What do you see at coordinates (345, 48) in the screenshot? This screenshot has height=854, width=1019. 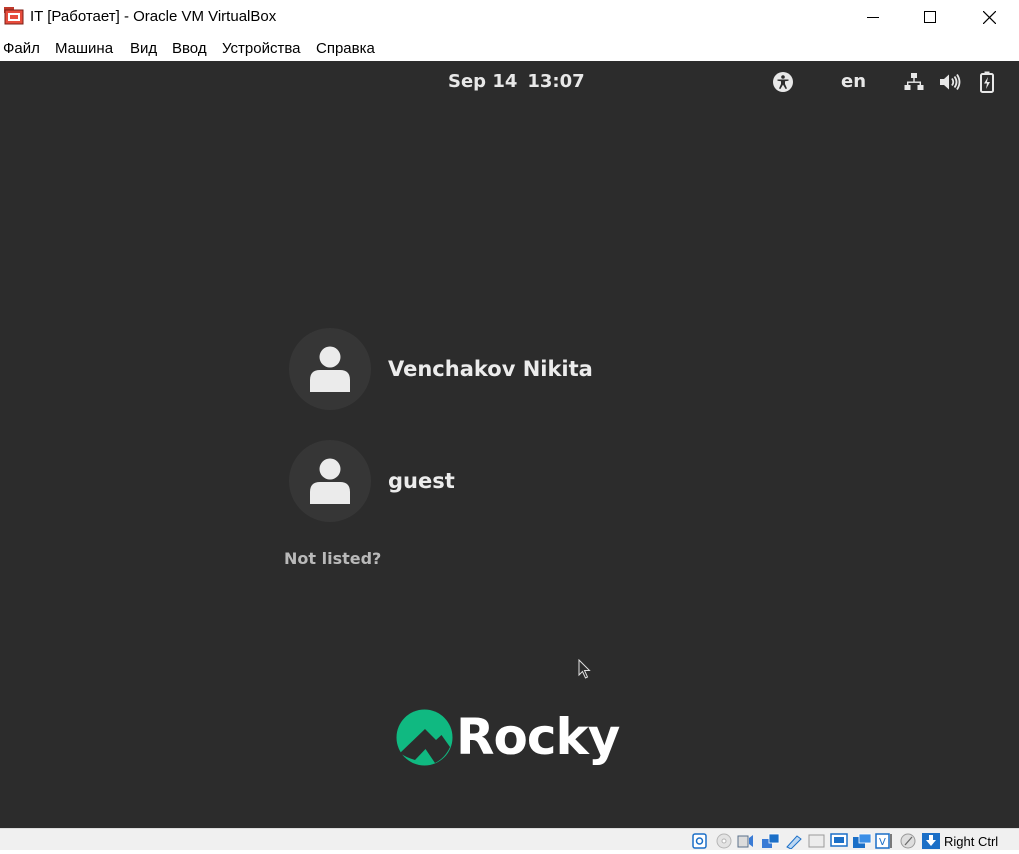 I see `menu-help: Справка` at bounding box center [345, 48].